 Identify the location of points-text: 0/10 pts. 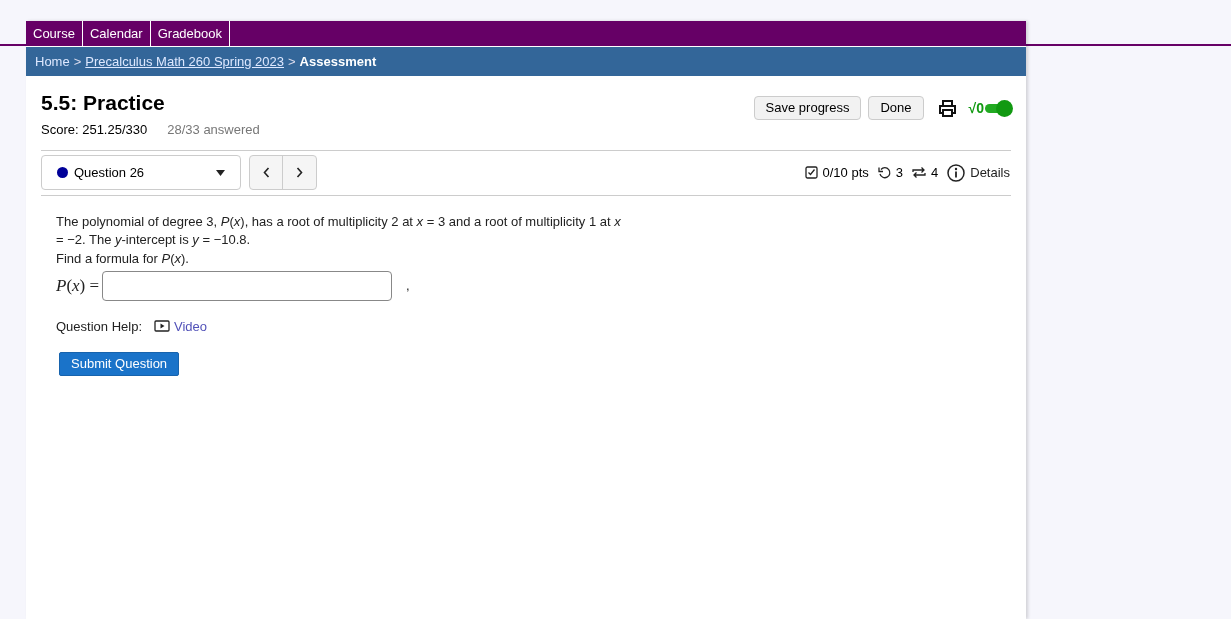
(845, 172).